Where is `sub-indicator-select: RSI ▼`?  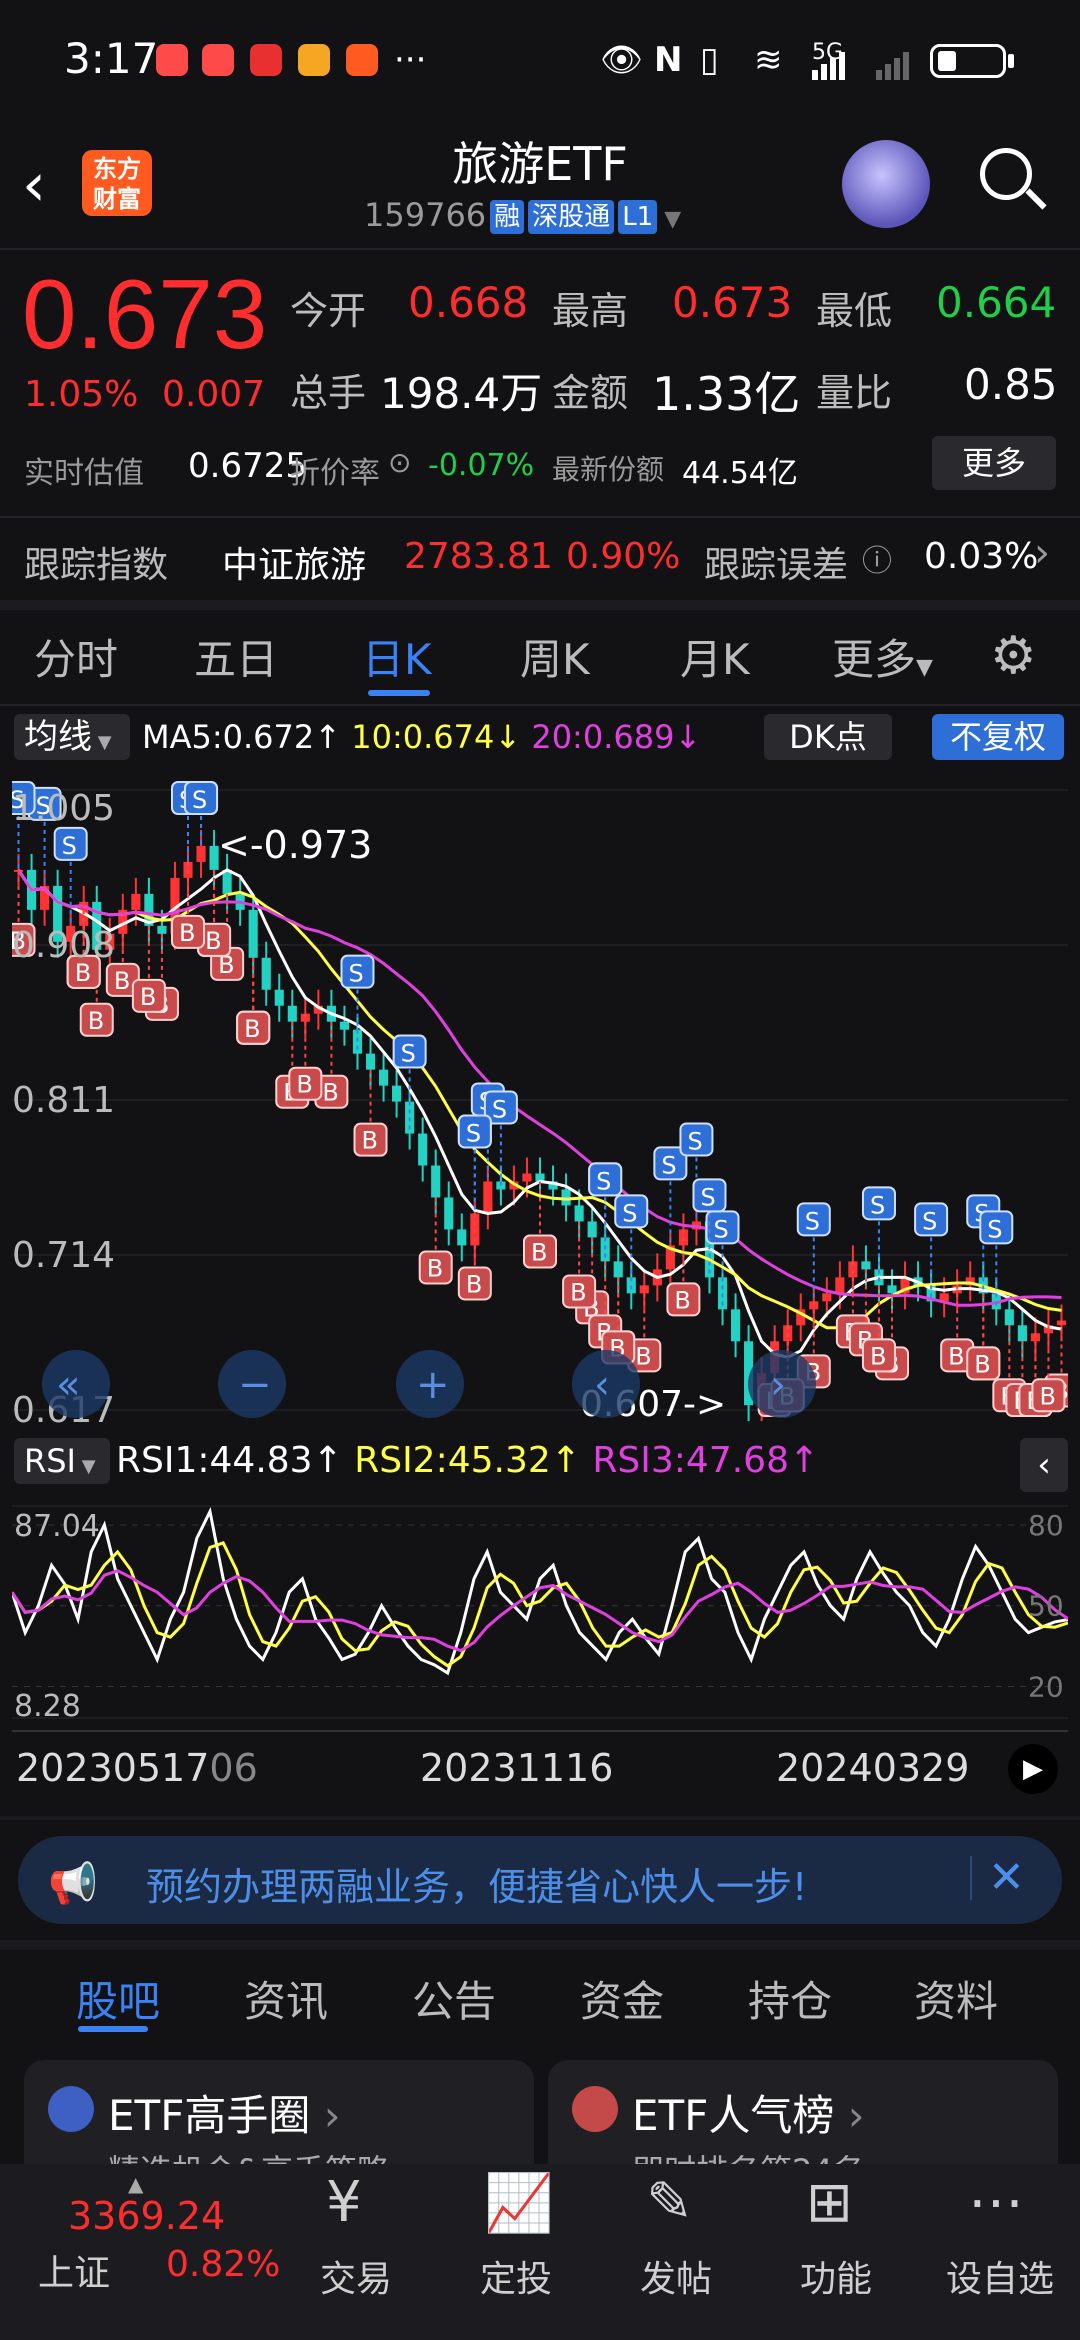
sub-indicator-select: RSI ▼ is located at coordinates (62, 1461).